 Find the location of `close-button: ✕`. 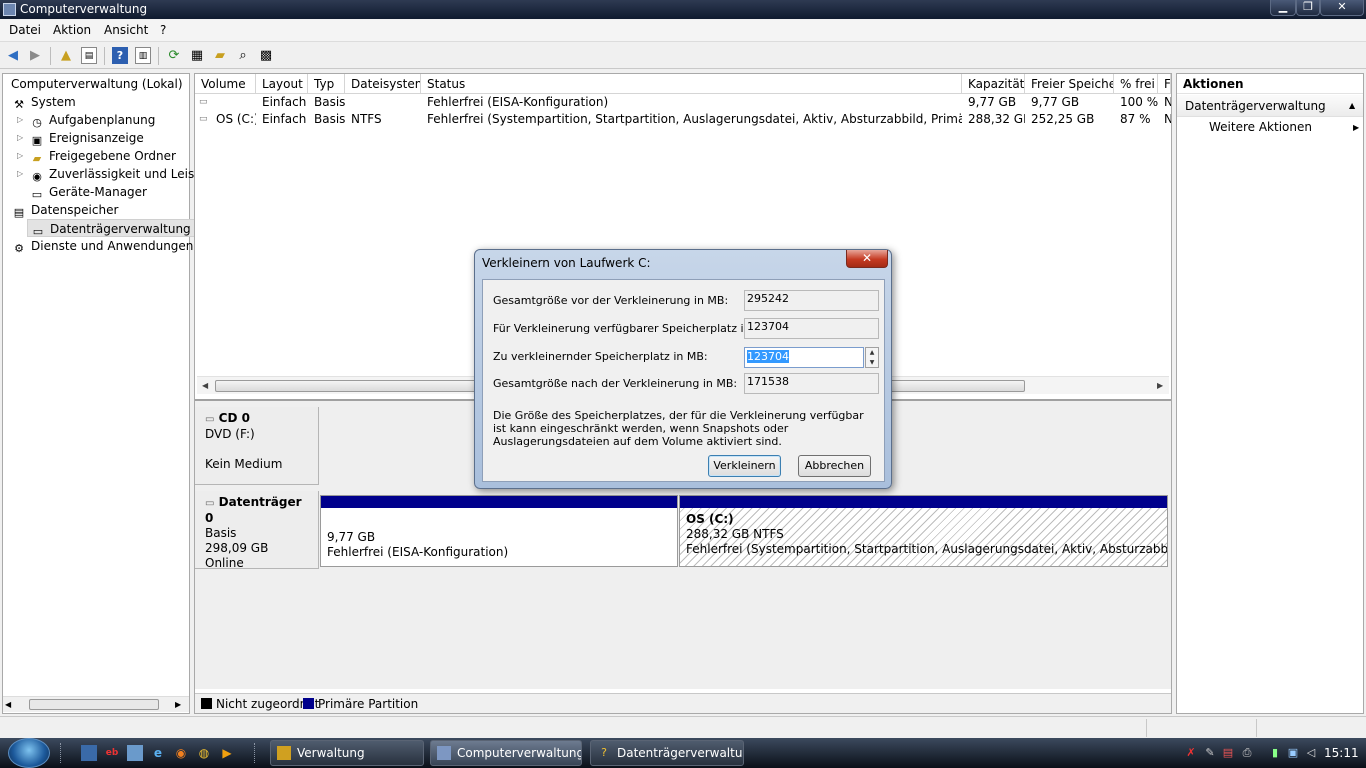

close-button: ✕ is located at coordinates (1342, 8).